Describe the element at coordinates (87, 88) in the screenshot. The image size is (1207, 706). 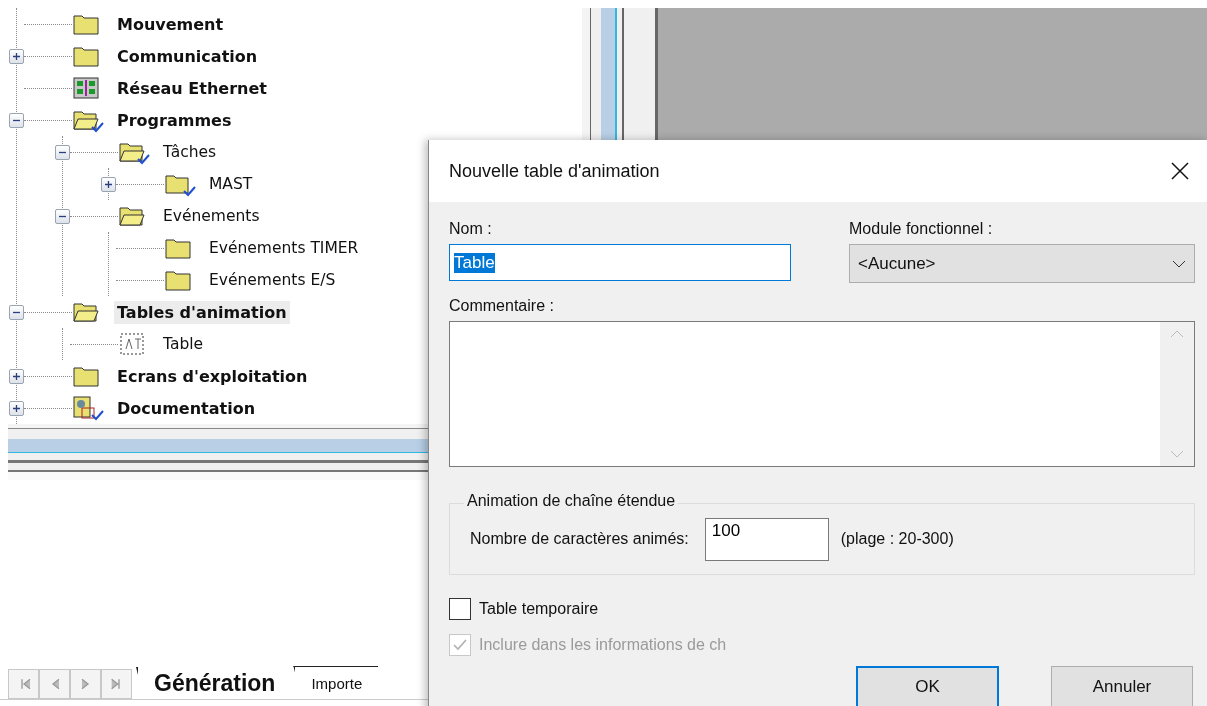
I see `network-icon` at that location.